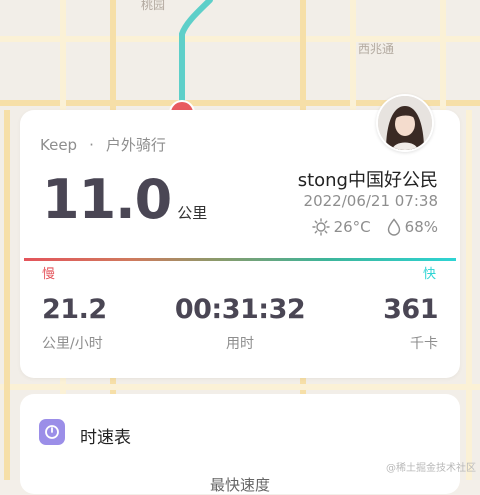 The height and width of the screenshot is (495, 480). Describe the element at coordinates (192, 212) in the screenshot. I see `distance-unit: 公里` at that location.